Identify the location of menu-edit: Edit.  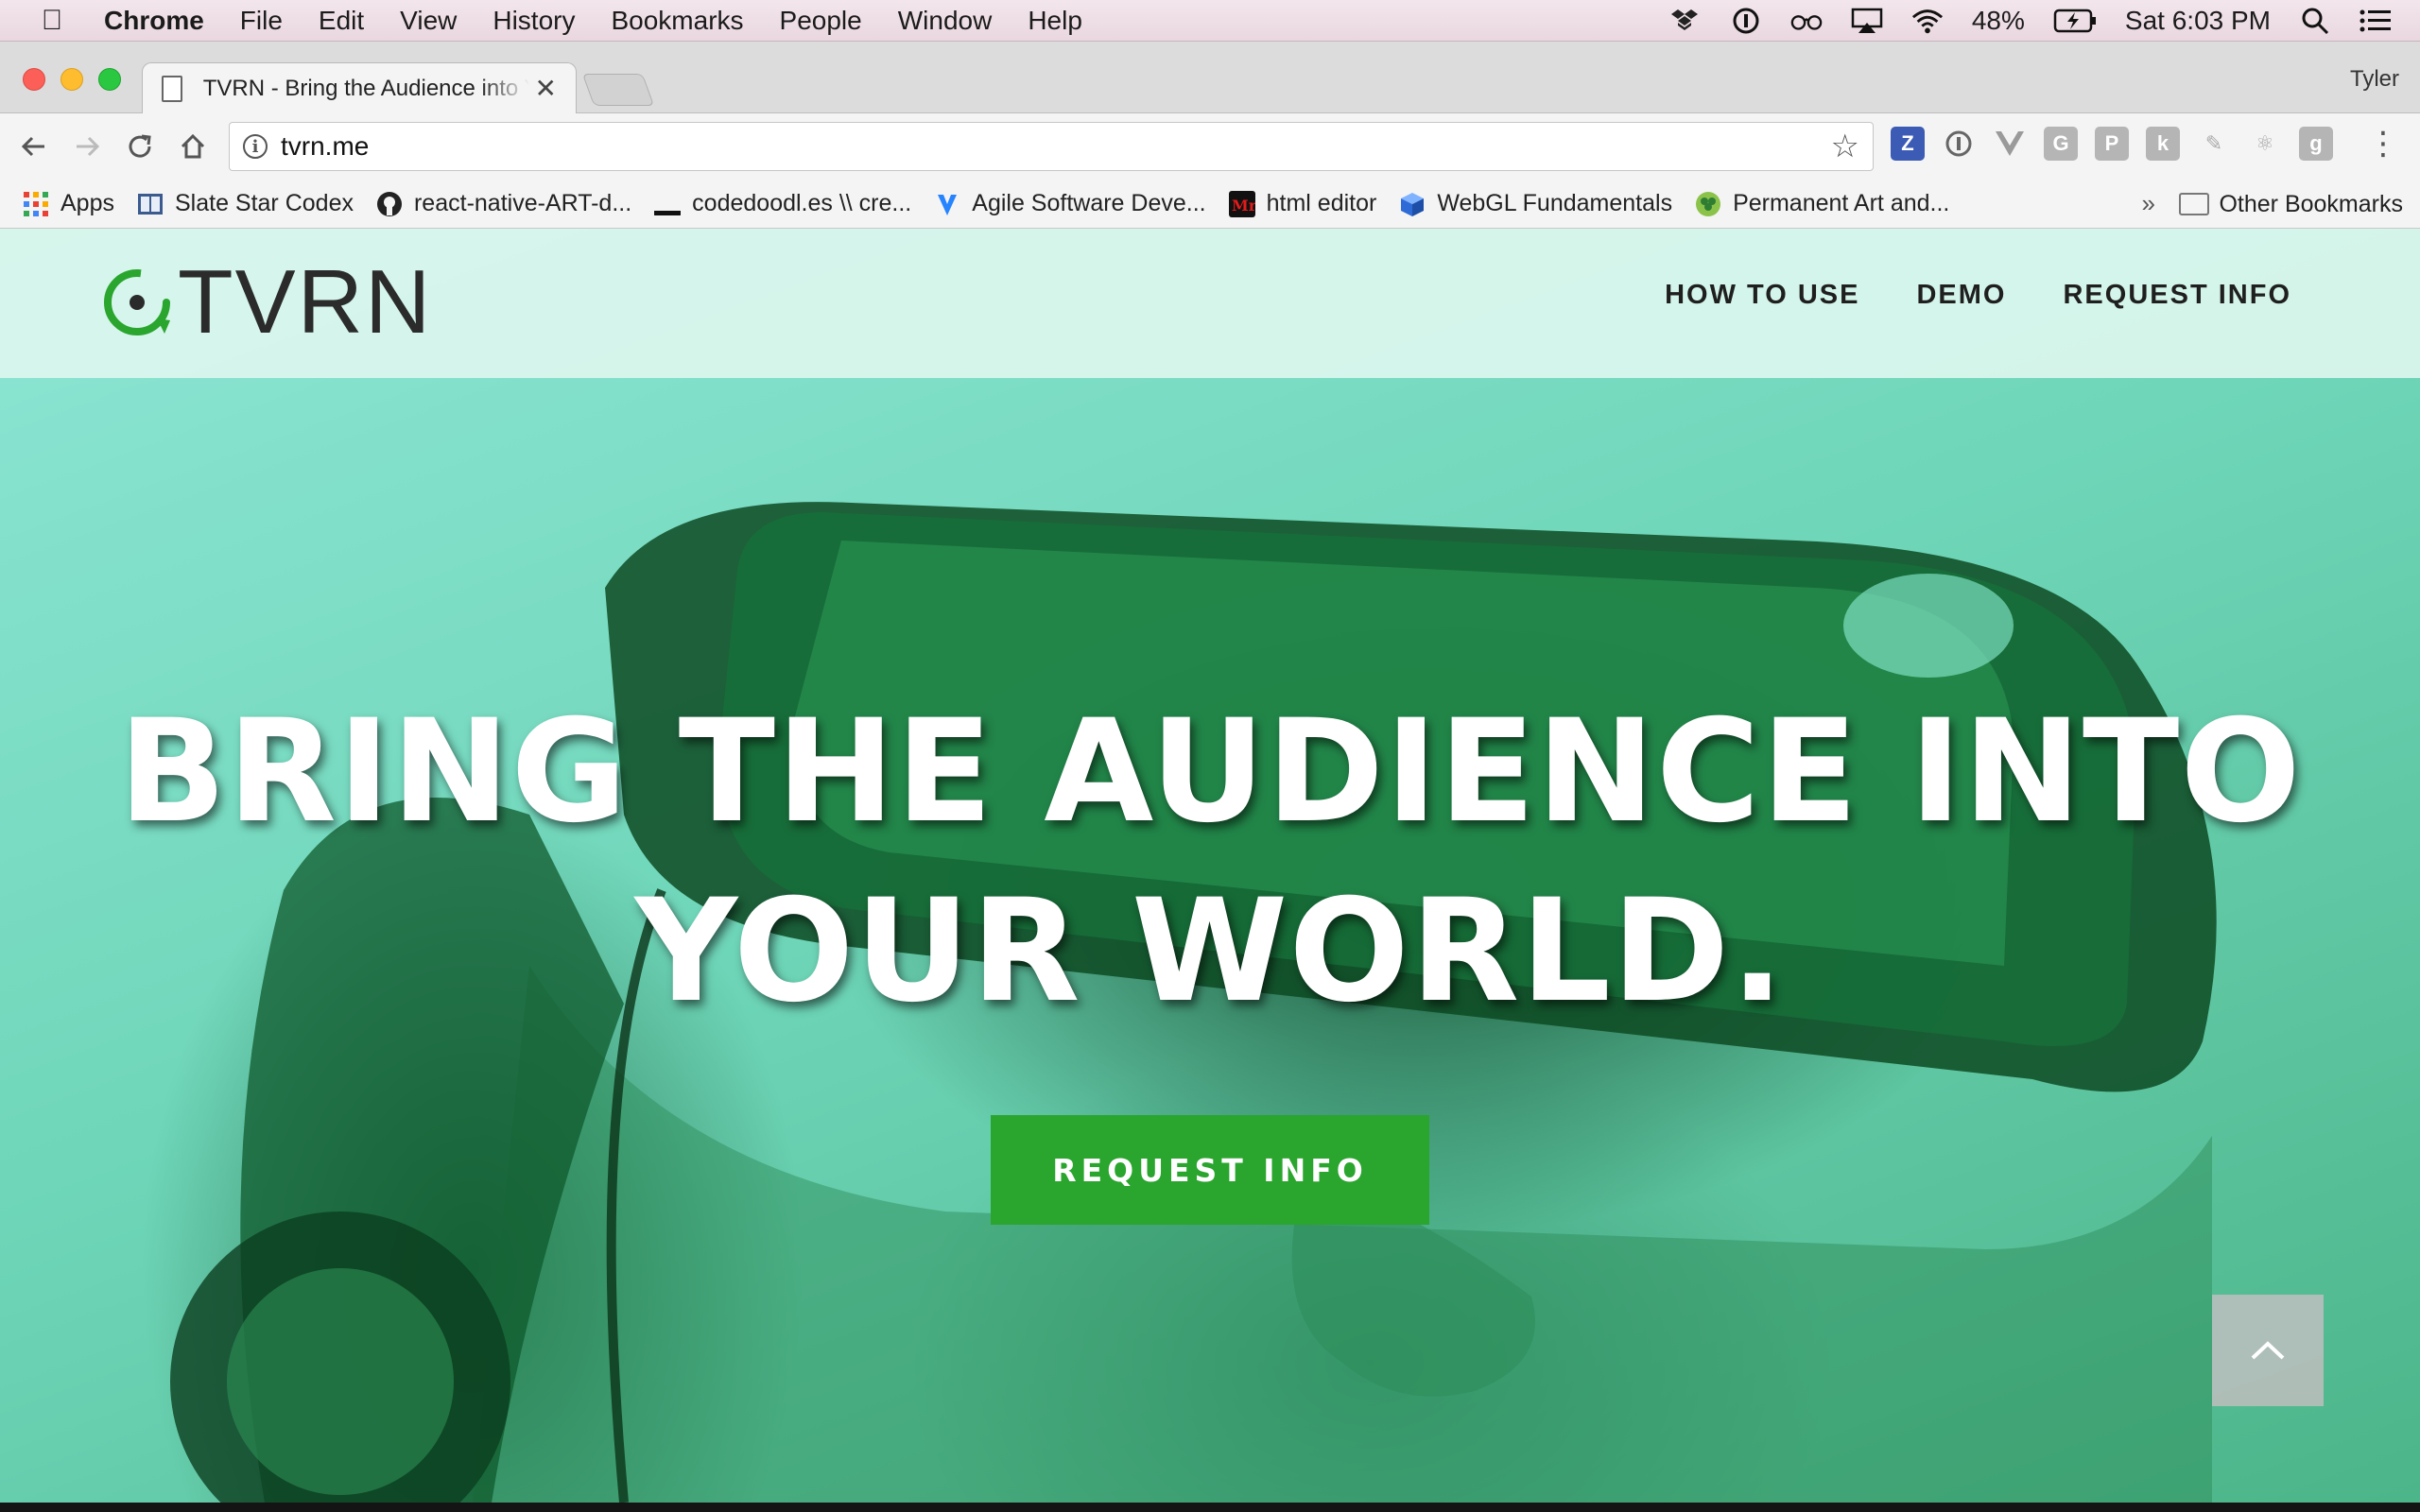
(341, 21).